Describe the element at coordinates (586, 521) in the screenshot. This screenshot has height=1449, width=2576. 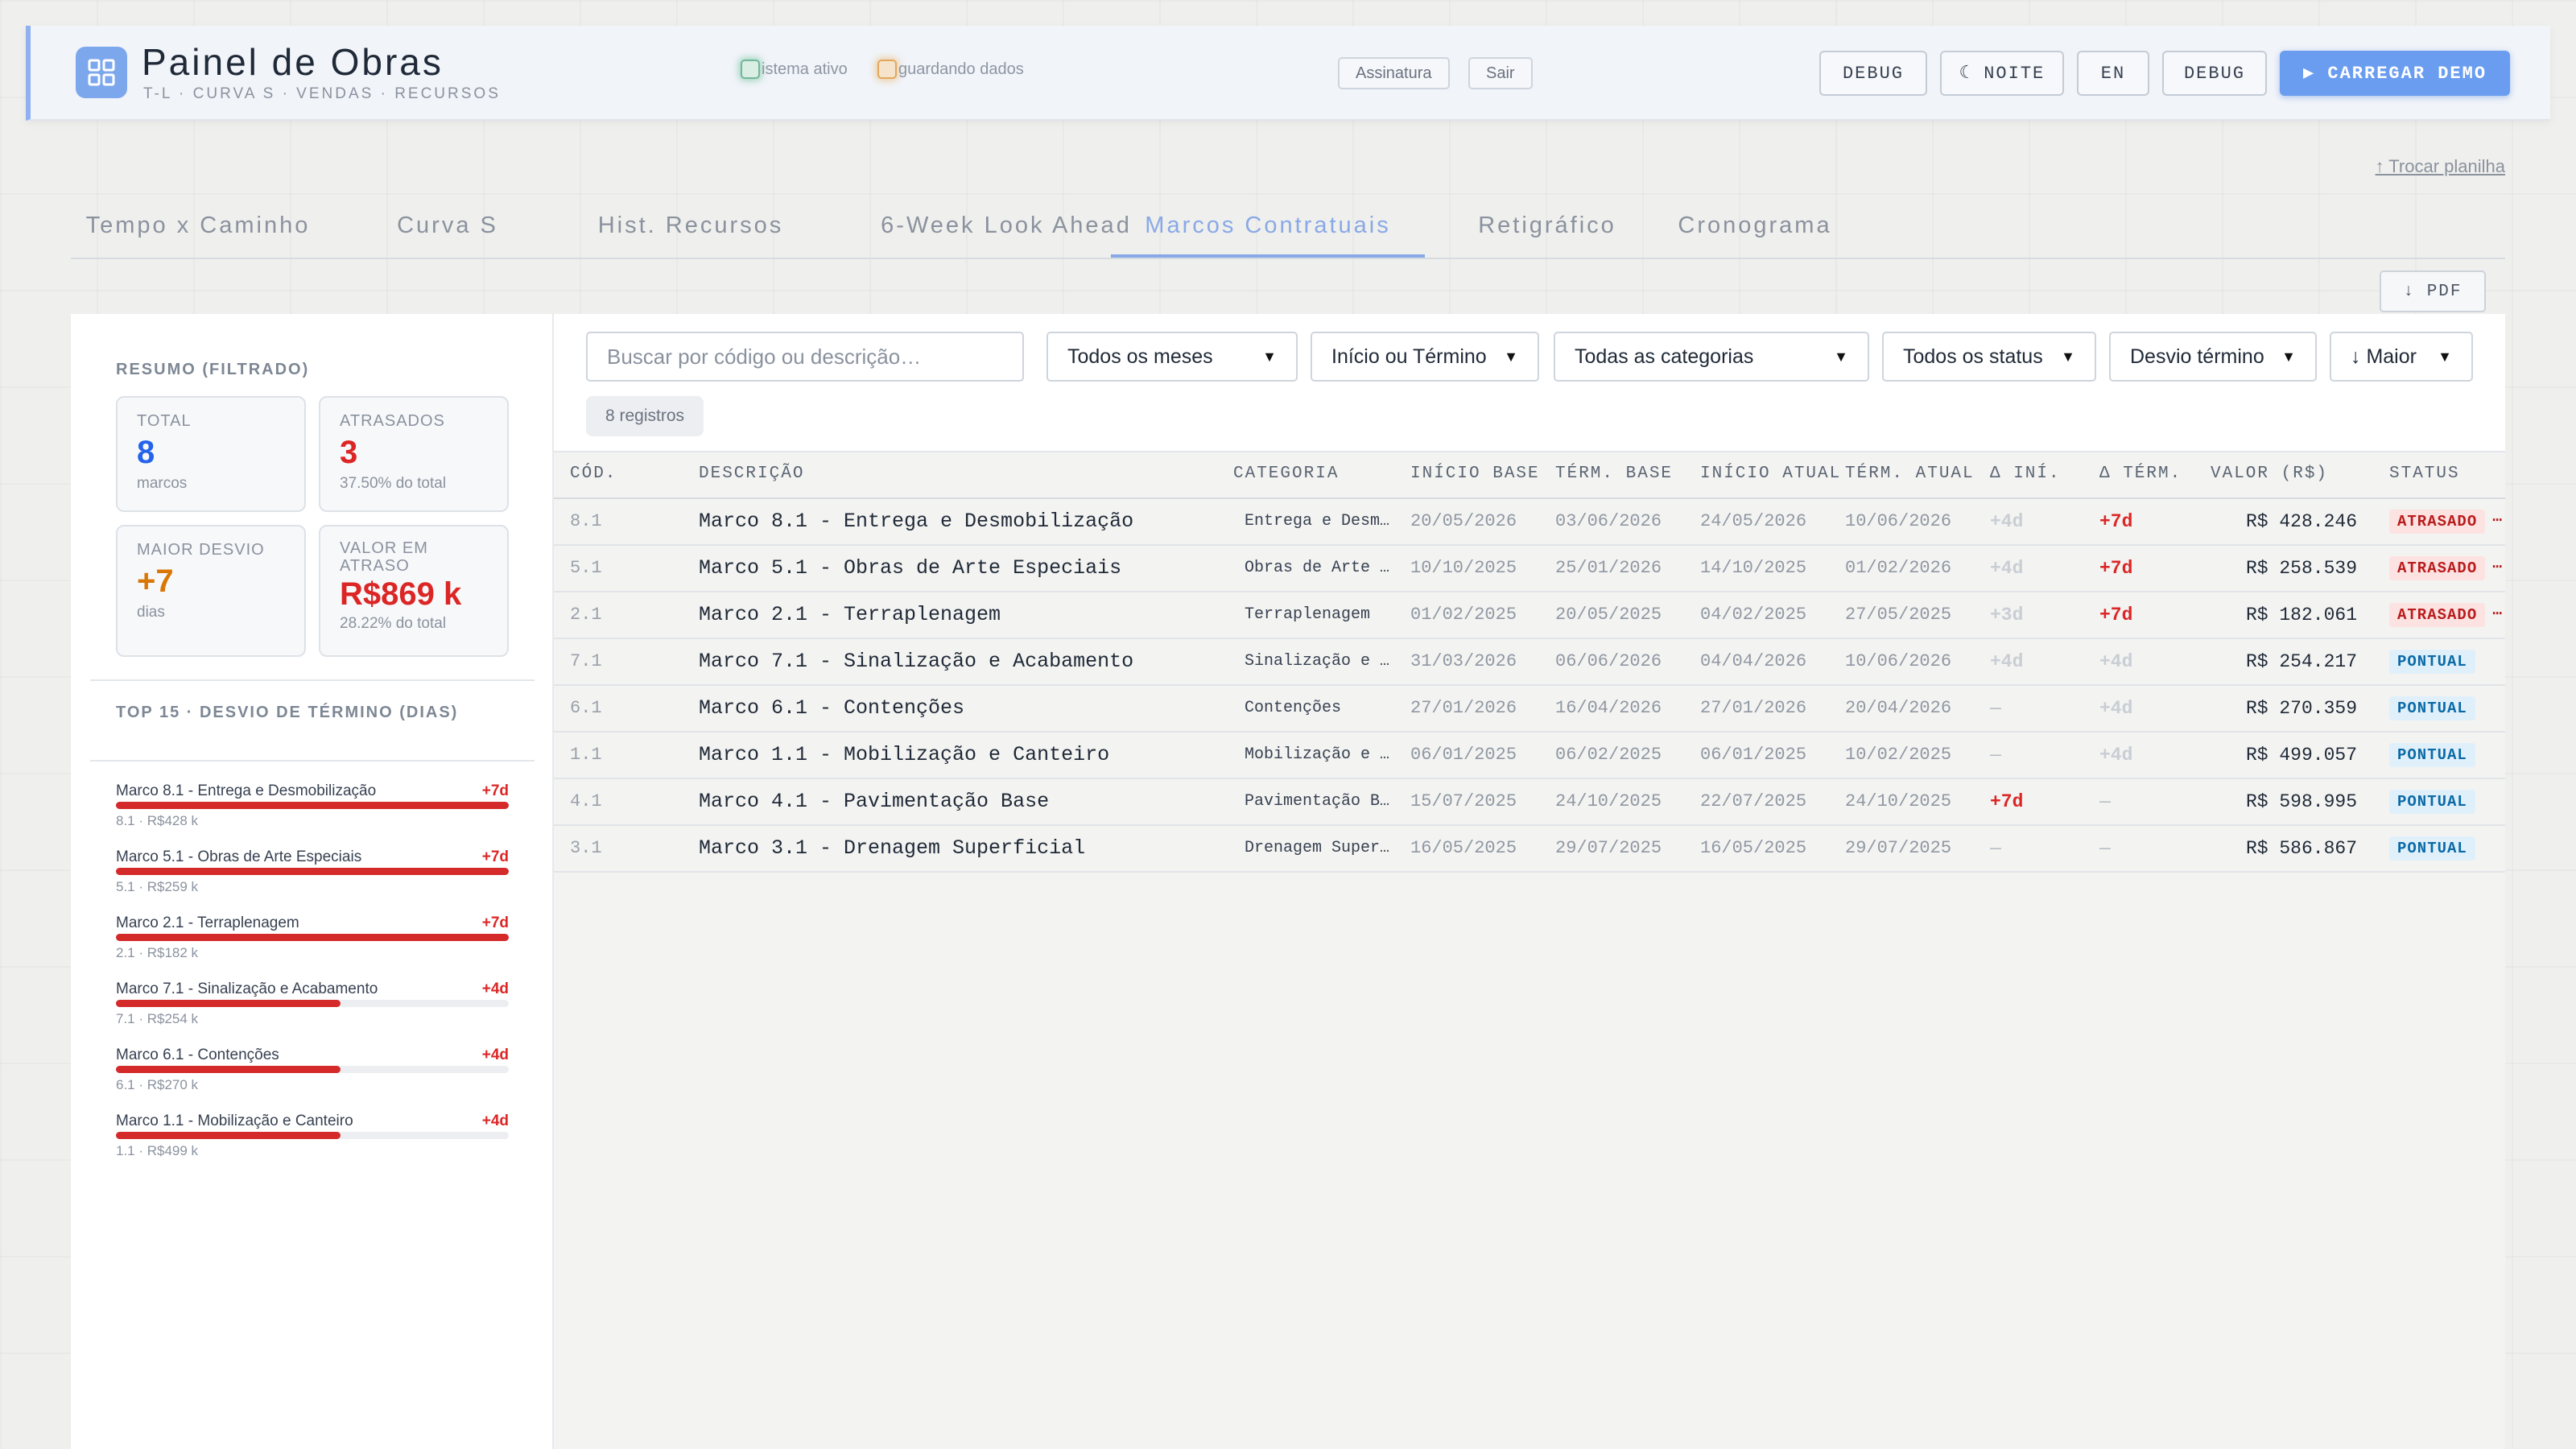
I see `cell-code: 8.1` at that location.